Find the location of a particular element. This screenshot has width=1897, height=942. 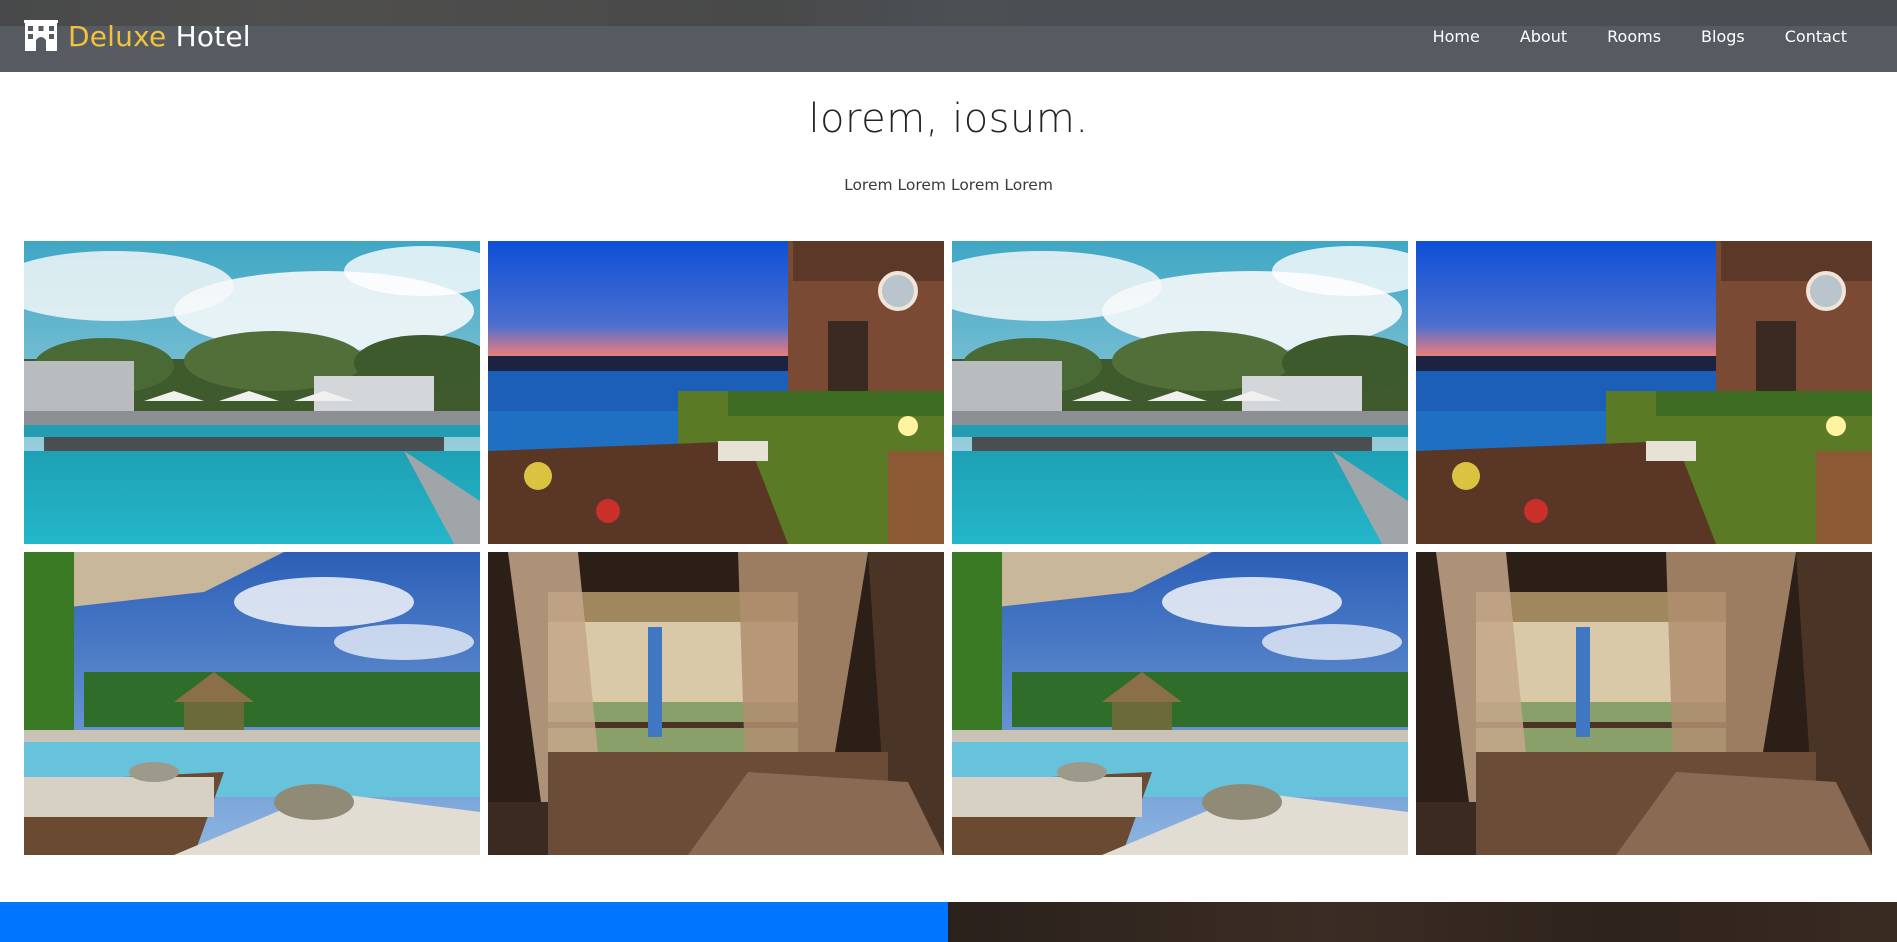

next-section-image-panel is located at coordinates (1422, 922).